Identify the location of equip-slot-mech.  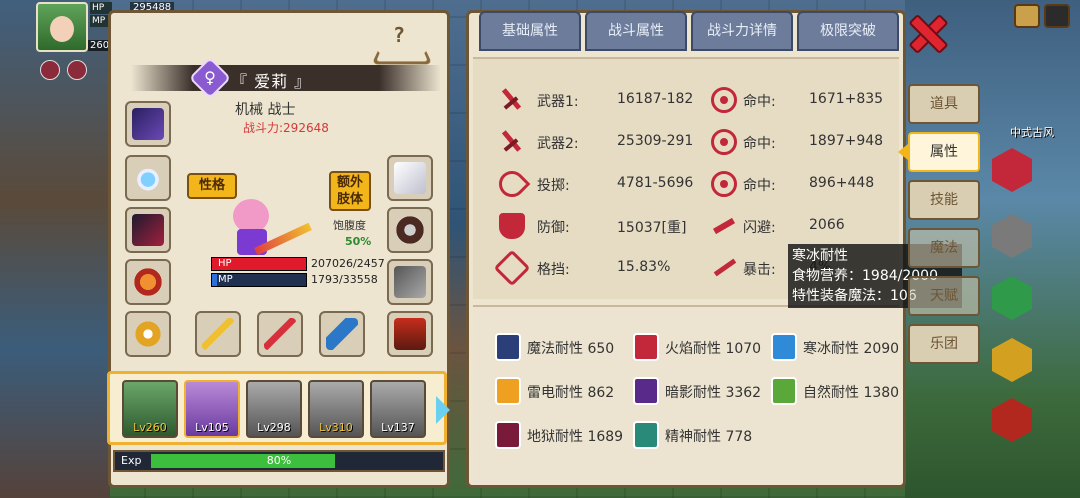
(410, 282).